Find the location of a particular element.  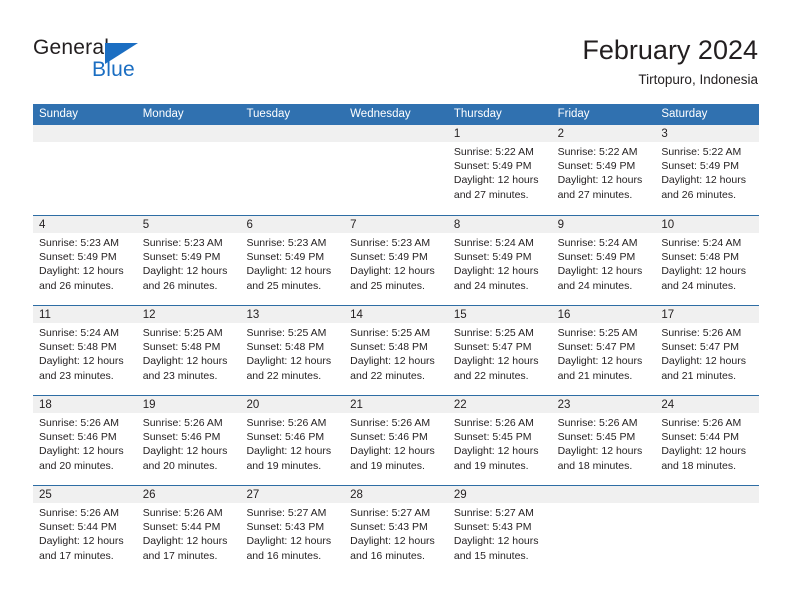

day-detail-line: and 20 minutes. is located at coordinates (76, 465).